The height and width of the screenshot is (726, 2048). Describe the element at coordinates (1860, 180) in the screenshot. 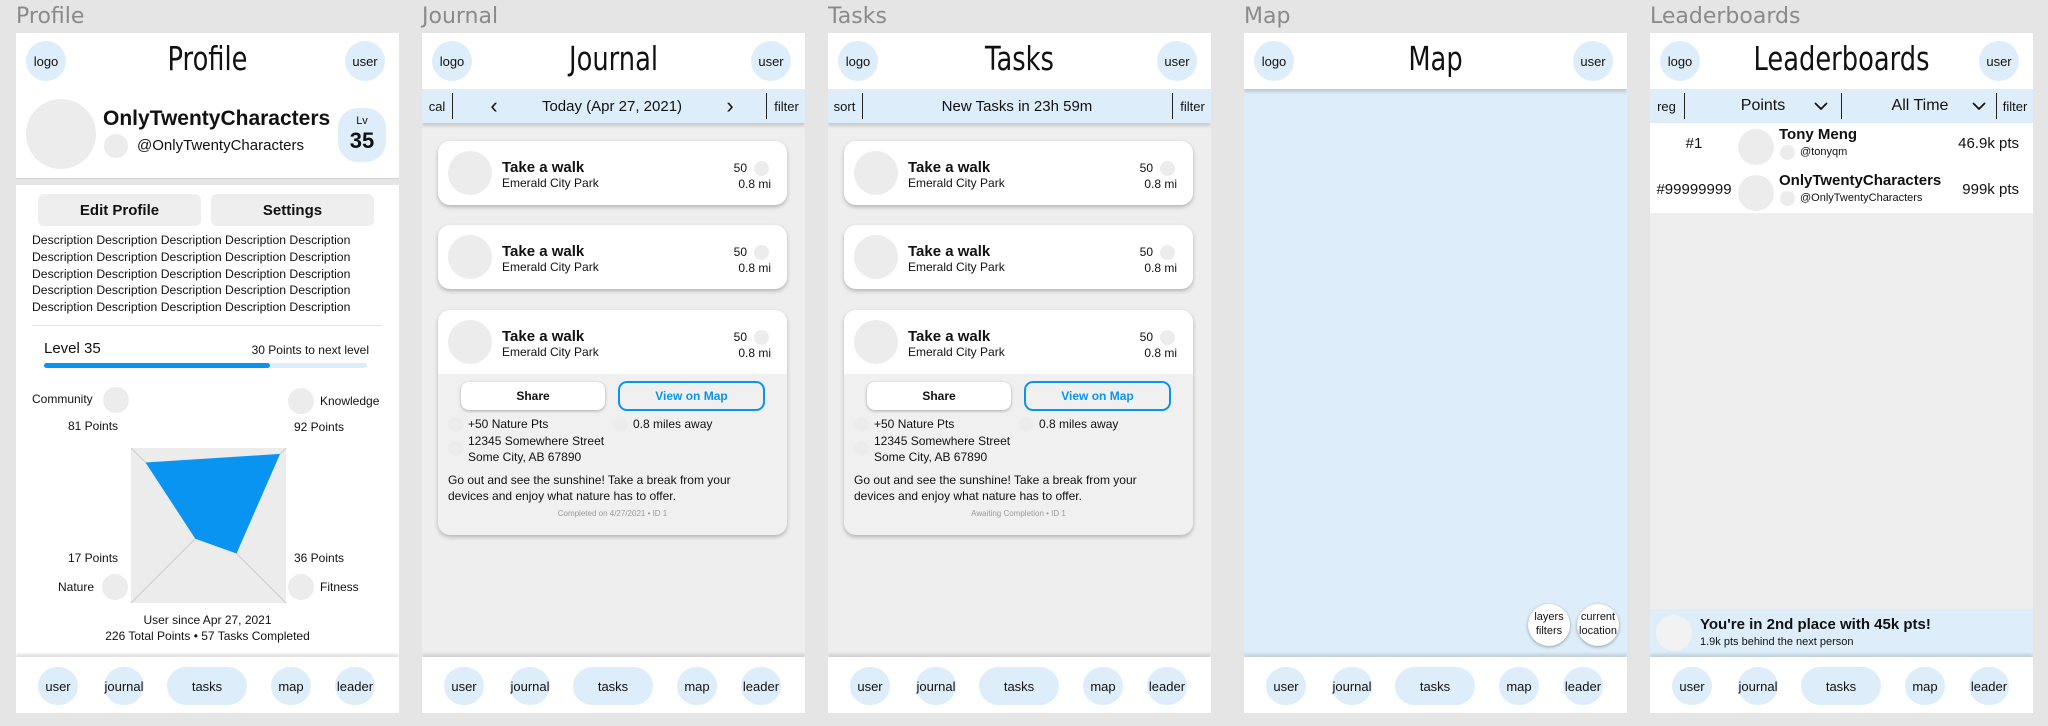

I see `player-name: OnlyTwentyCharacters` at that location.